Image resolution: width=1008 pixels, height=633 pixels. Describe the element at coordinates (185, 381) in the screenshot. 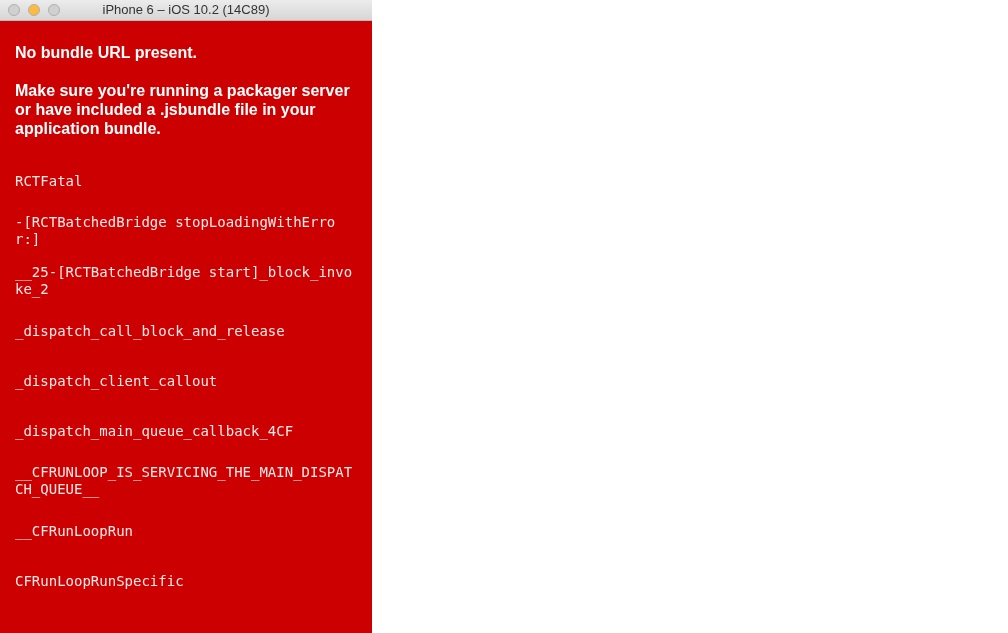

I see `stack-frame: _dispatch_client_callout` at that location.